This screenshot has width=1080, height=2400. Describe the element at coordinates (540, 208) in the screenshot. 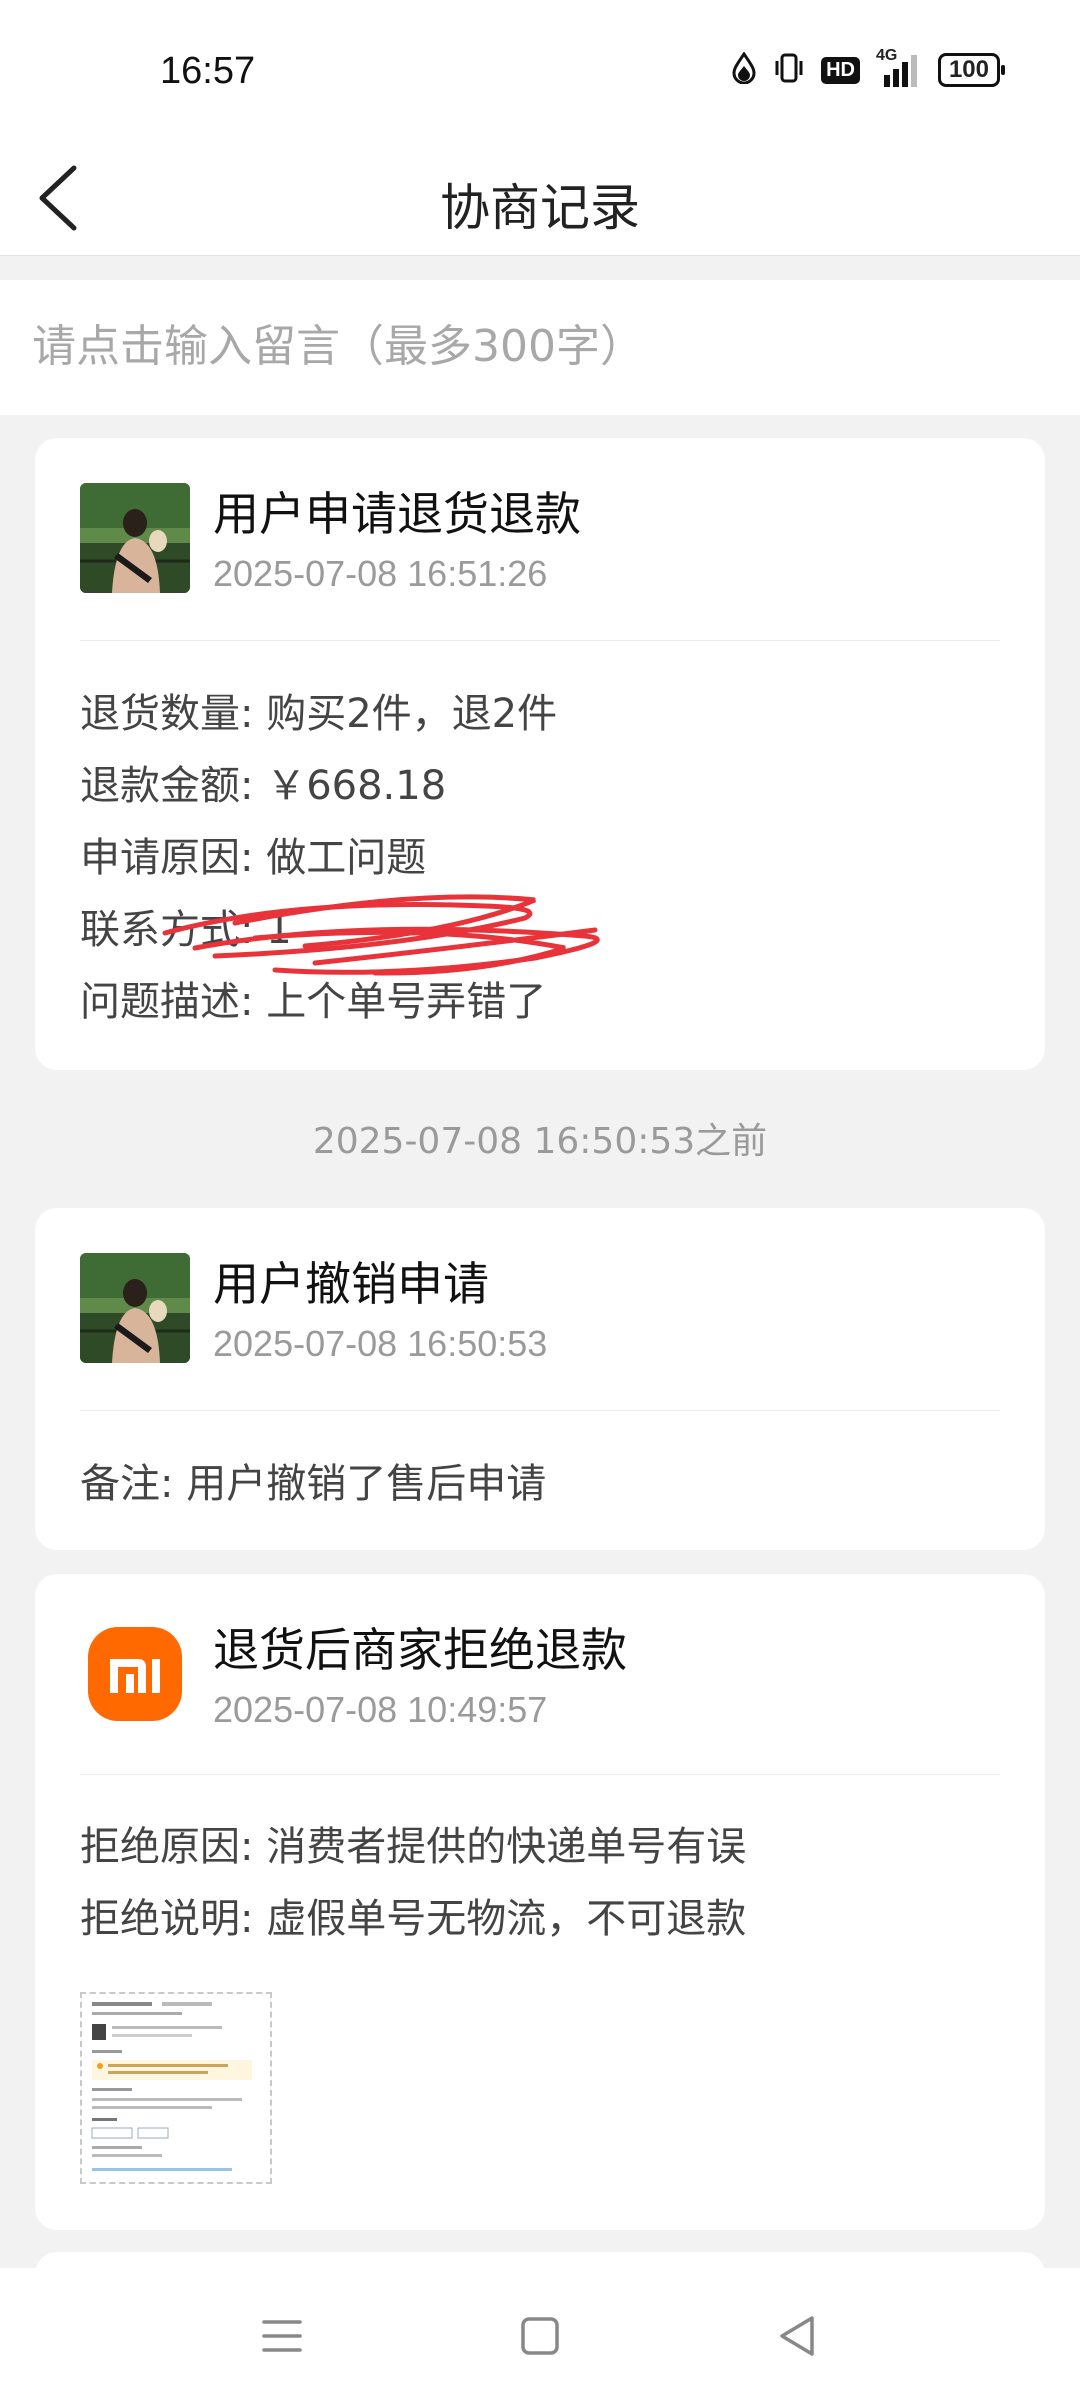

I see `page-title: 协商记录` at that location.